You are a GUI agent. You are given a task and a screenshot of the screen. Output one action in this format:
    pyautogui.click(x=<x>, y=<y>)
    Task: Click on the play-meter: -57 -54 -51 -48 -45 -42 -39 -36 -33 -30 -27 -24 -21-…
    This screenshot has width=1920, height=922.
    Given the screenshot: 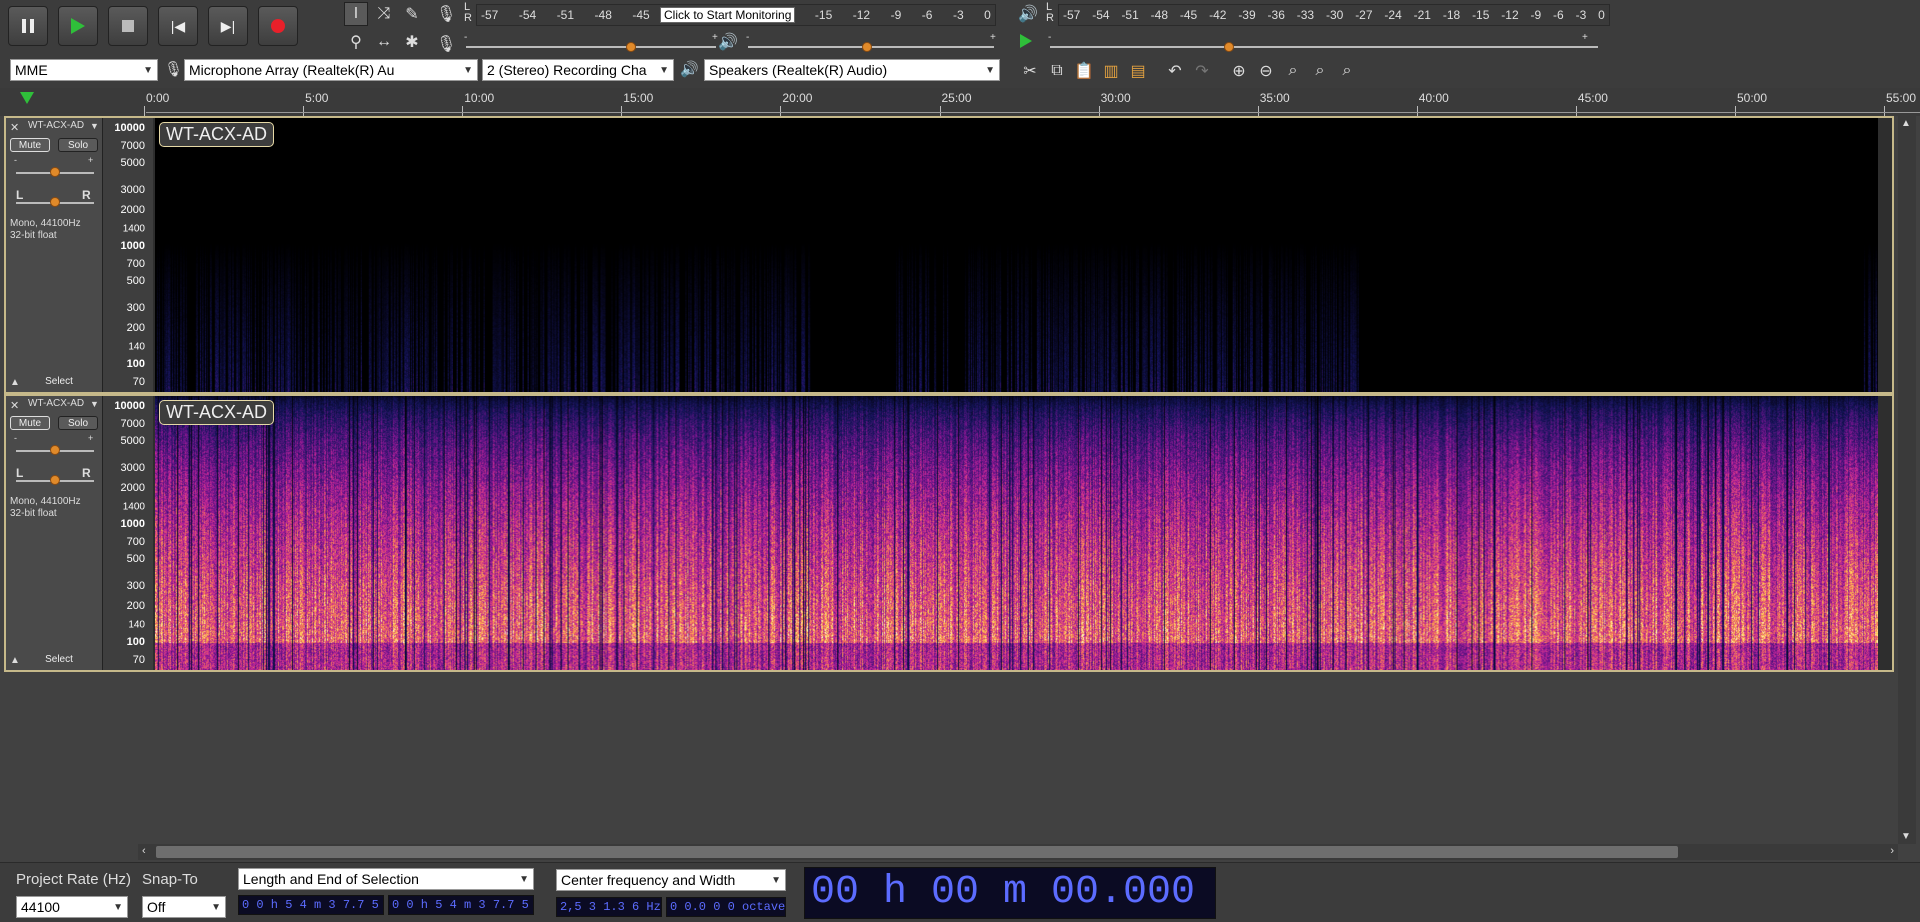 What is the action you would take?
    pyautogui.click(x=1334, y=15)
    